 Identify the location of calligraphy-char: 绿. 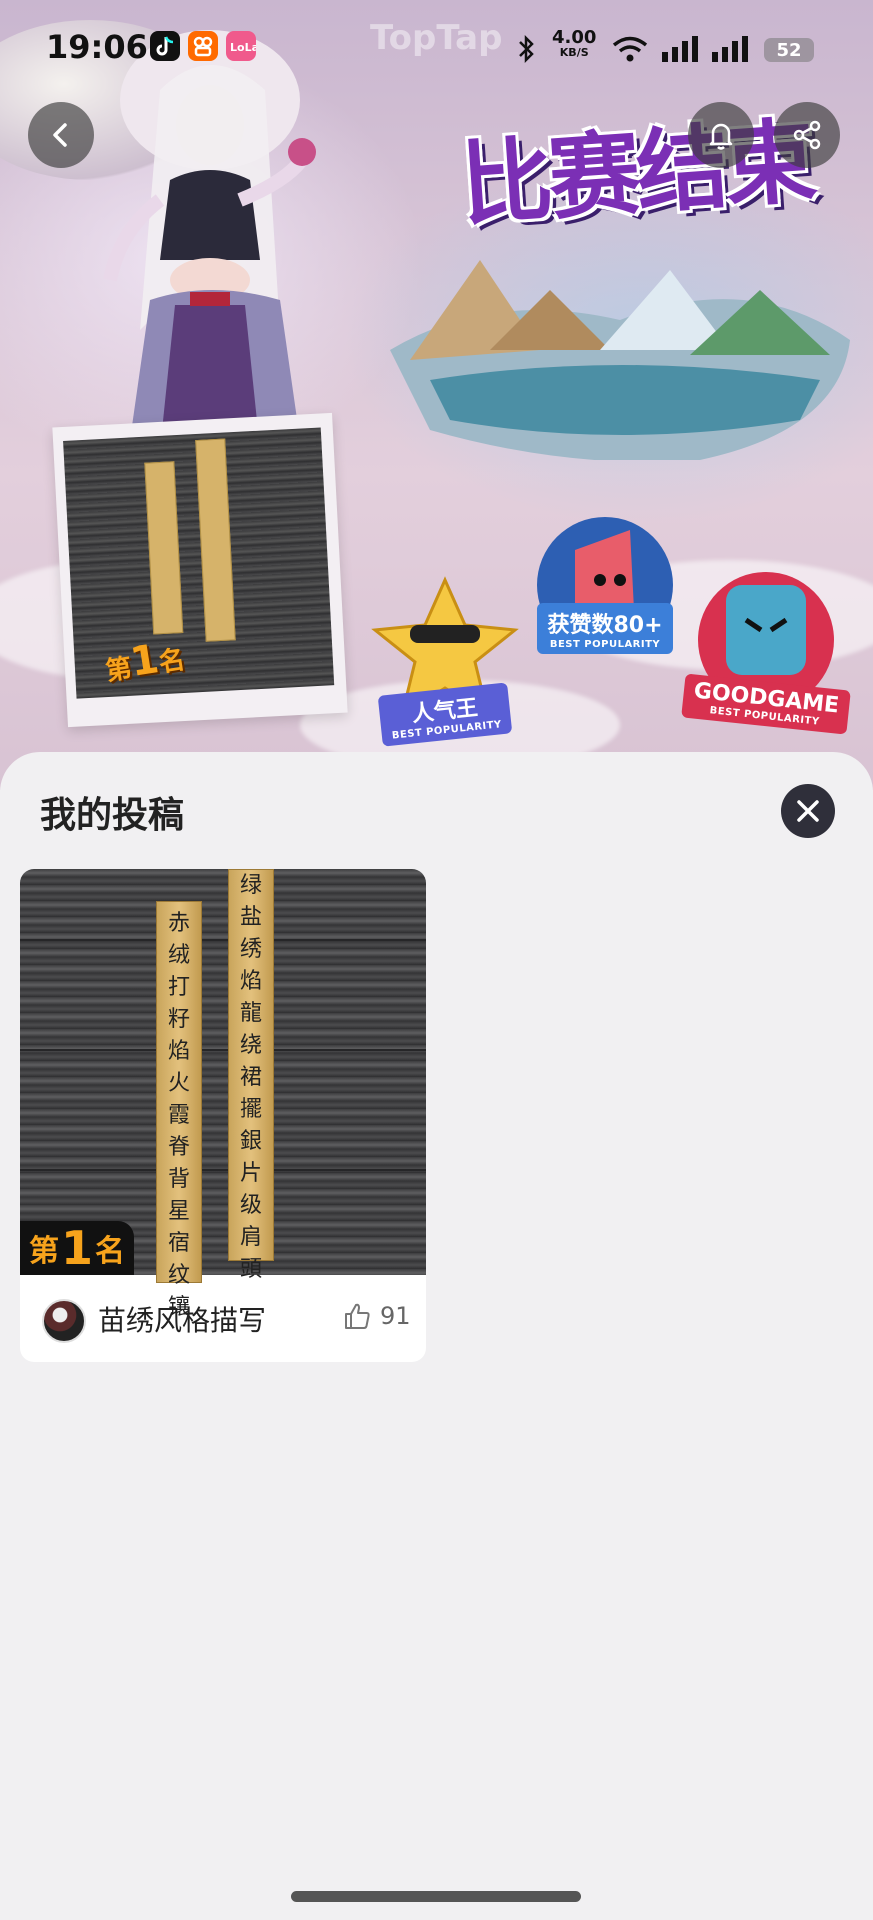
(250, 885).